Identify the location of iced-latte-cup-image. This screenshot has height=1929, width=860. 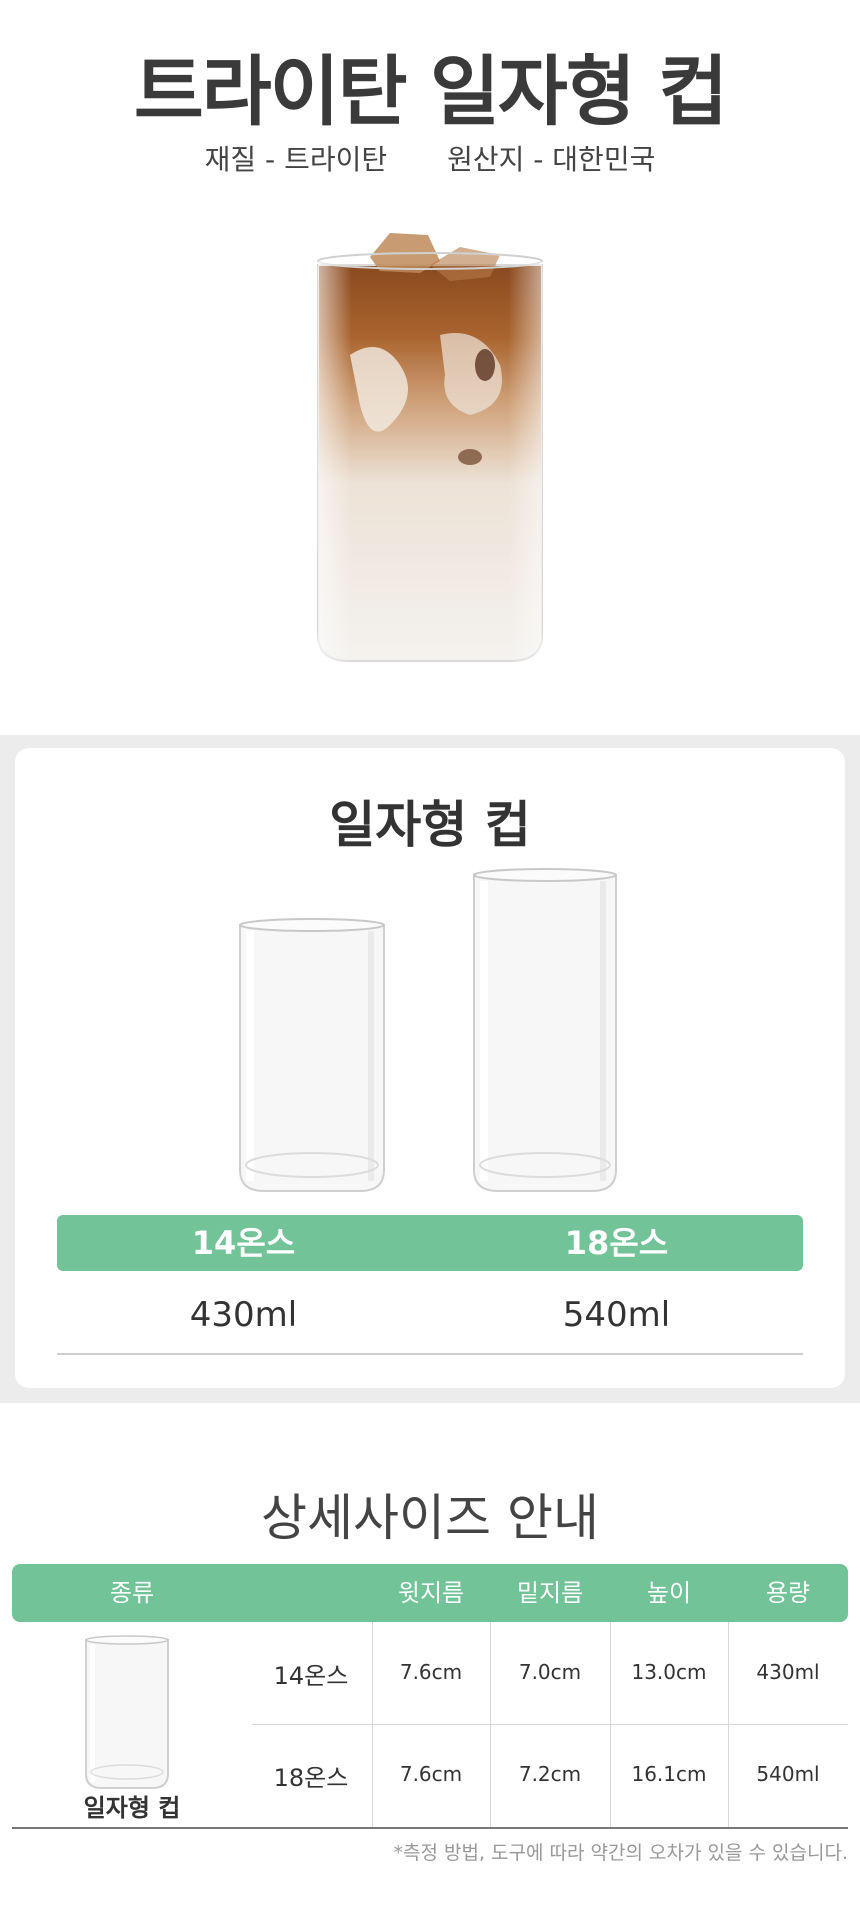
(430, 445).